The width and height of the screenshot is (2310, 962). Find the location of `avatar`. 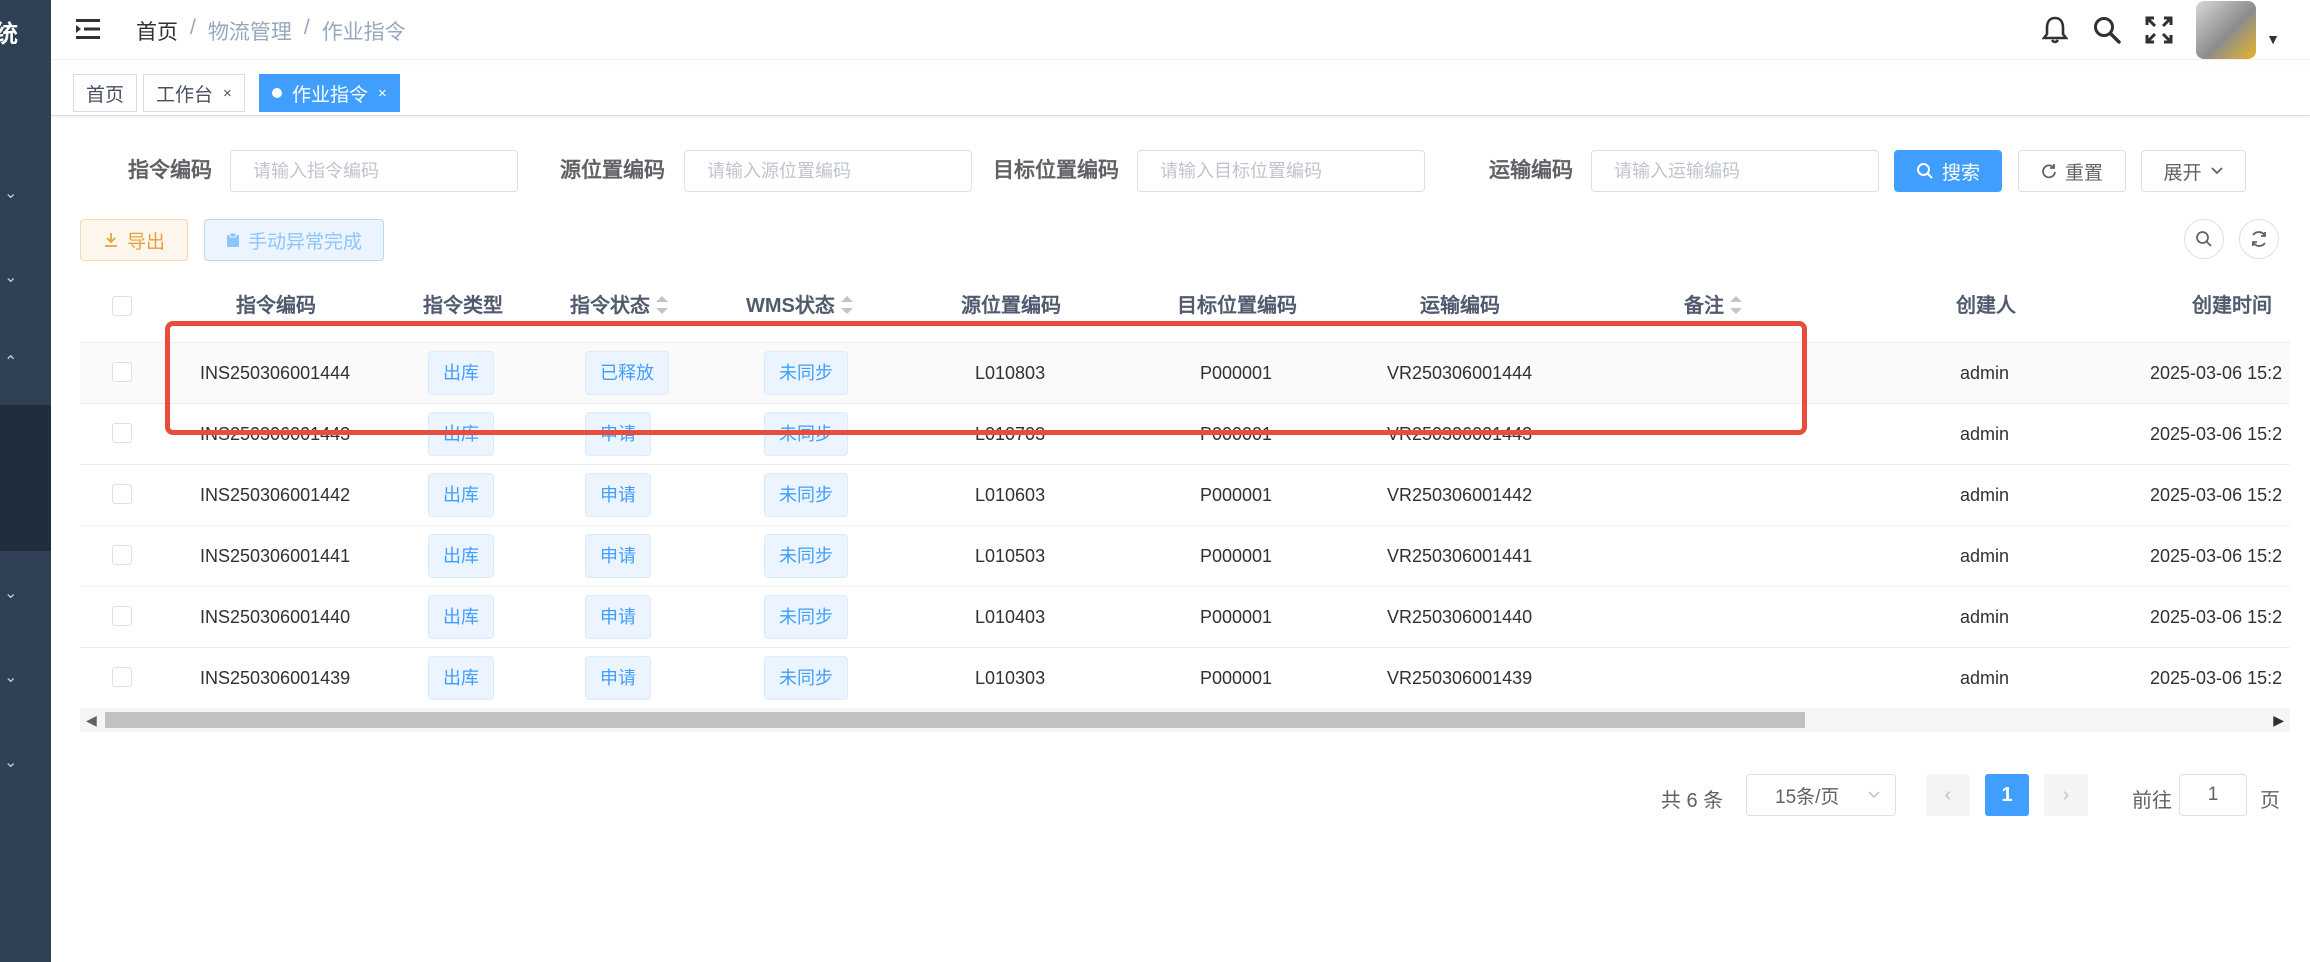

avatar is located at coordinates (2226, 30).